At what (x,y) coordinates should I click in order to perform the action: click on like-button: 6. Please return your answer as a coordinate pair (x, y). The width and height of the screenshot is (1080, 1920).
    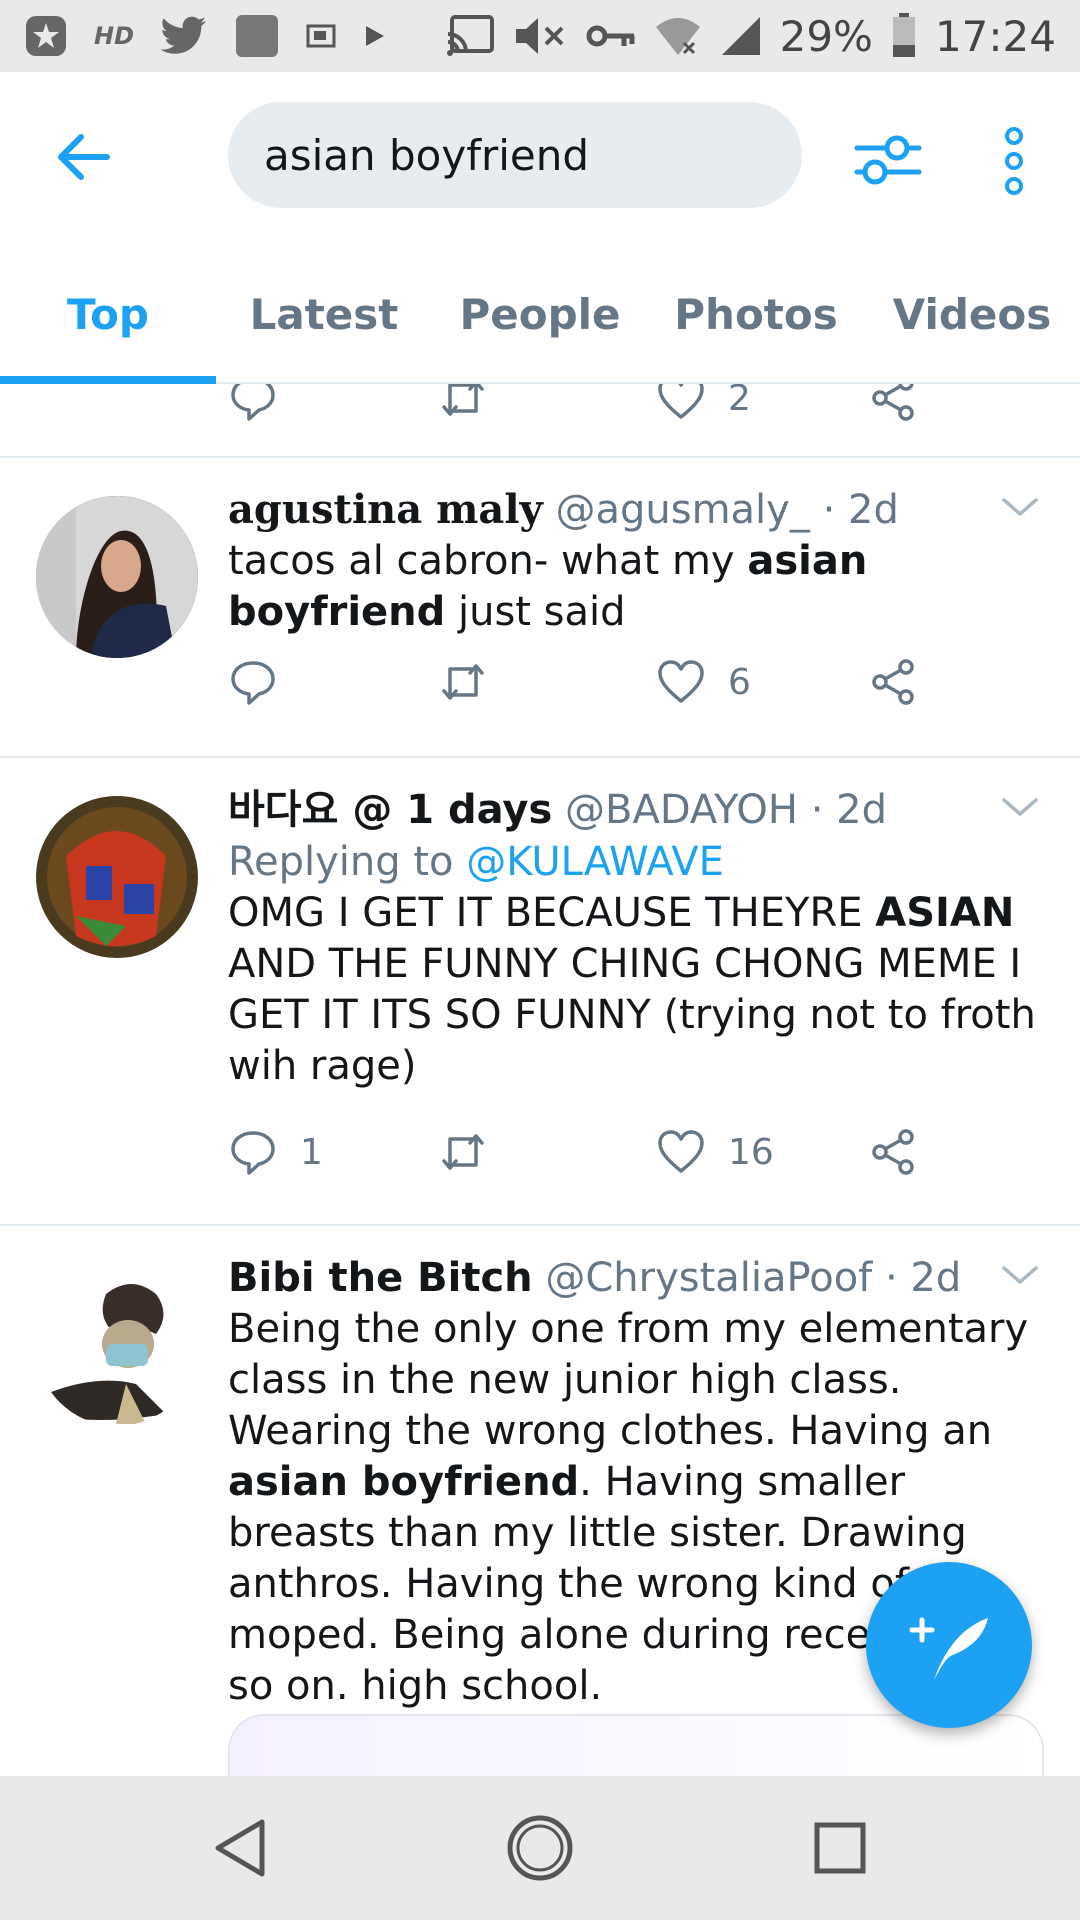
    Looking at the image, I should click on (703, 682).